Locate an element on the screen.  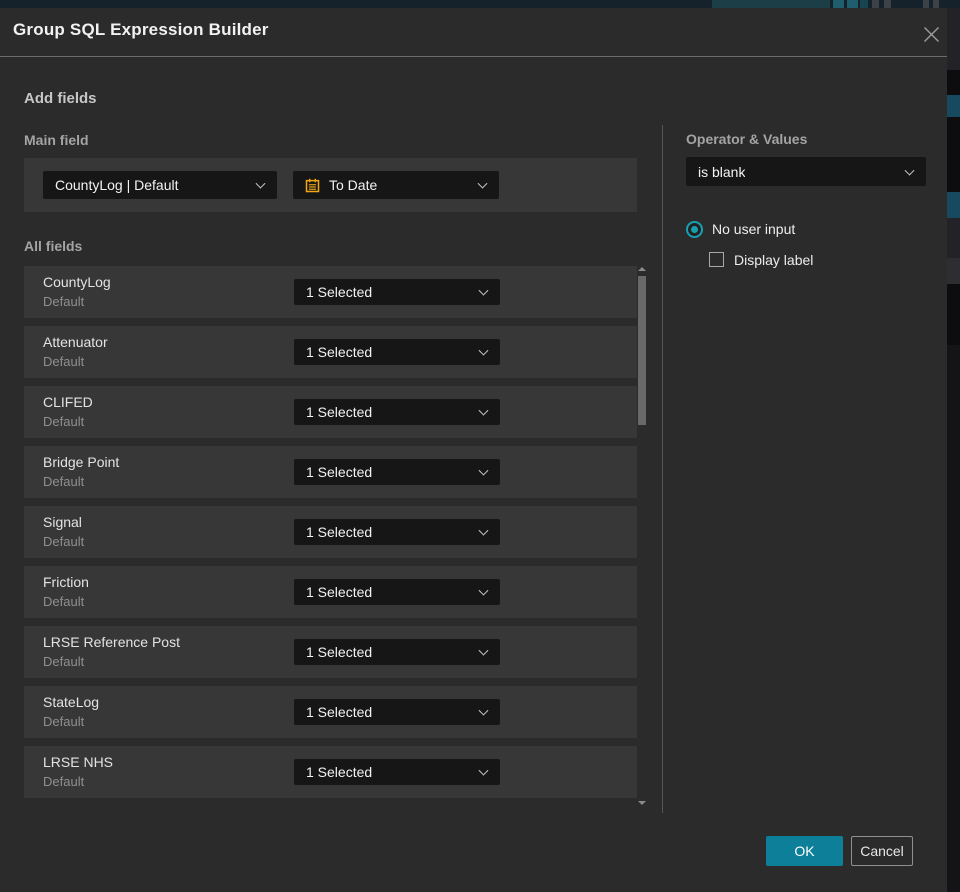
operator-dropdown: is blank is located at coordinates (806, 171).